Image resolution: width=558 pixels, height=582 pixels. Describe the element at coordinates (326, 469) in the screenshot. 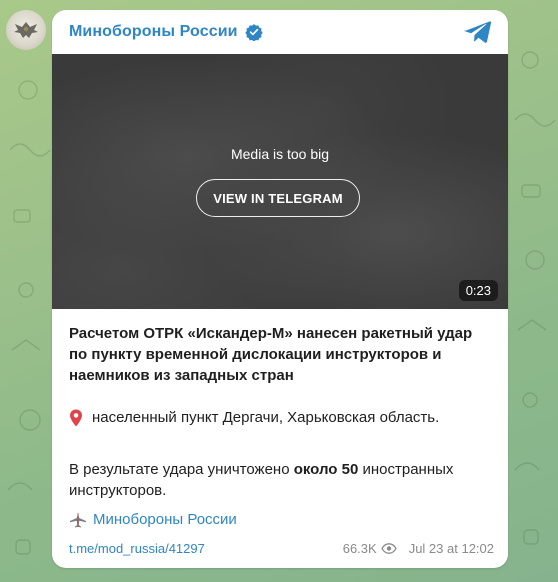

I see `result-highlight: около 50` at that location.